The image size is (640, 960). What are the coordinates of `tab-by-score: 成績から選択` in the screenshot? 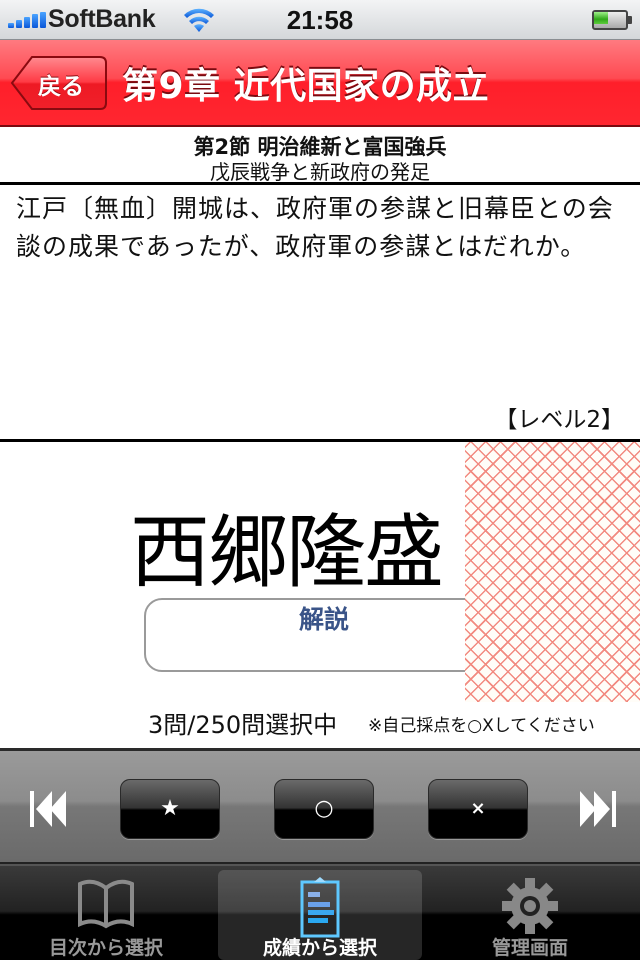 It's located at (320, 915).